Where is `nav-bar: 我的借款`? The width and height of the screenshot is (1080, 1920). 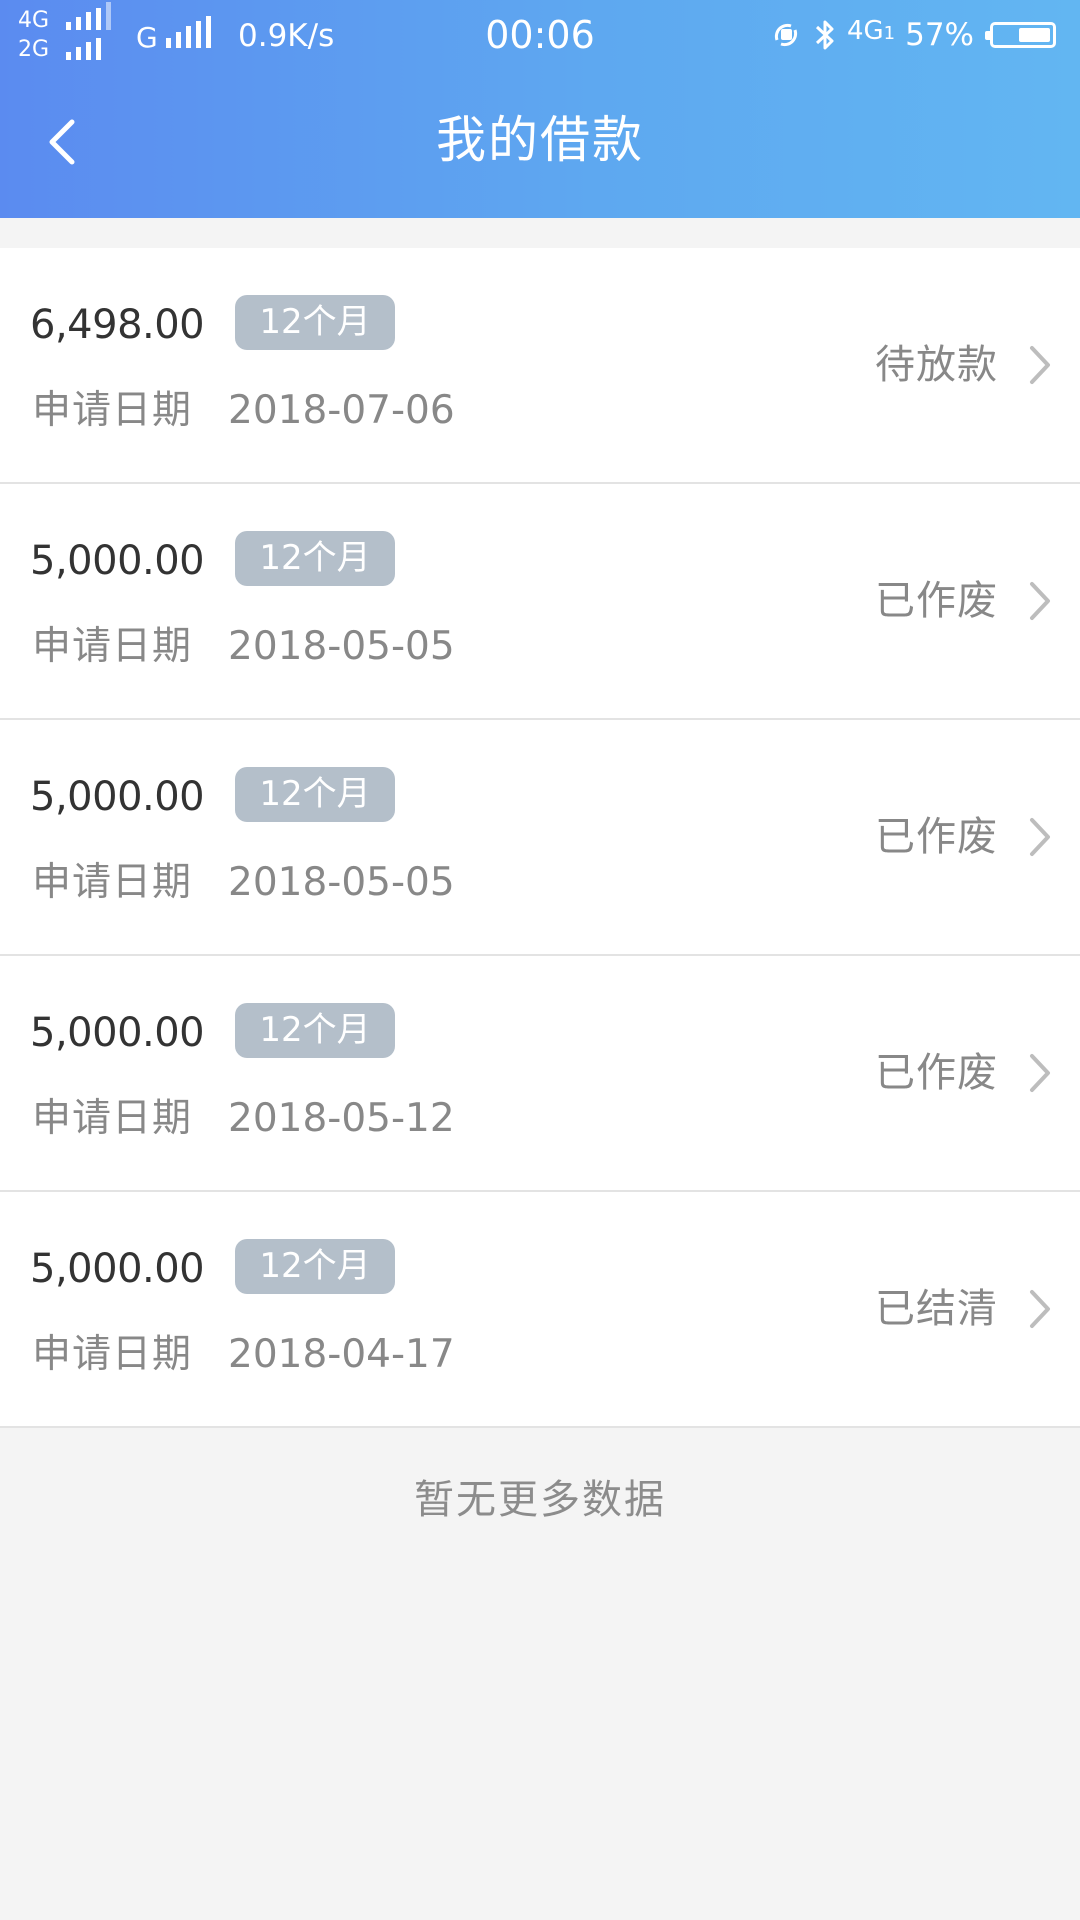 nav-bar: 我的借款 is located at coordinates (540, 144).